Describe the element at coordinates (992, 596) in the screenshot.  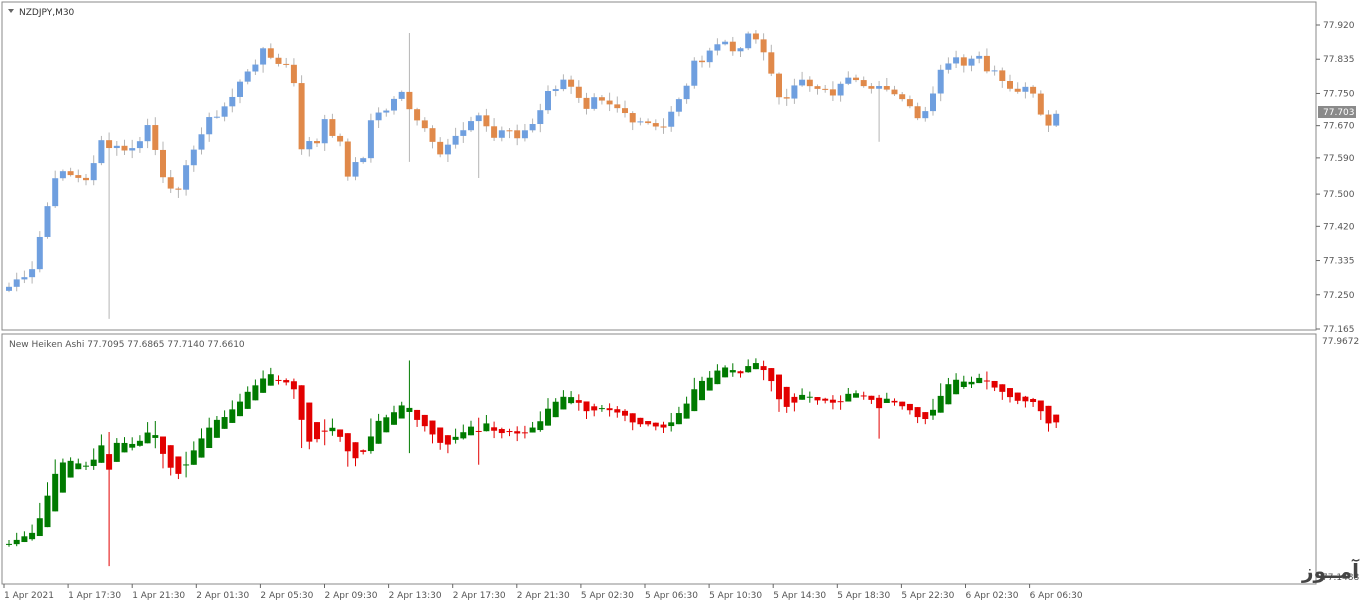
I see `time-tick-label: 6 Apr 02:30` at that location.